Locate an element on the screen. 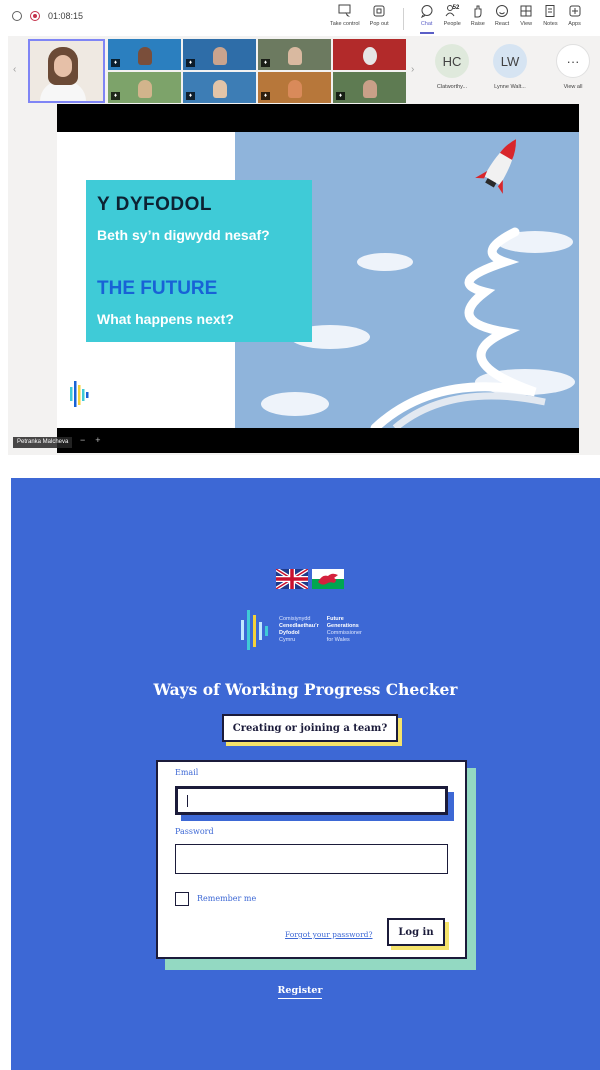  pop-out-button: Pop out is located at coordinates (379, 19).